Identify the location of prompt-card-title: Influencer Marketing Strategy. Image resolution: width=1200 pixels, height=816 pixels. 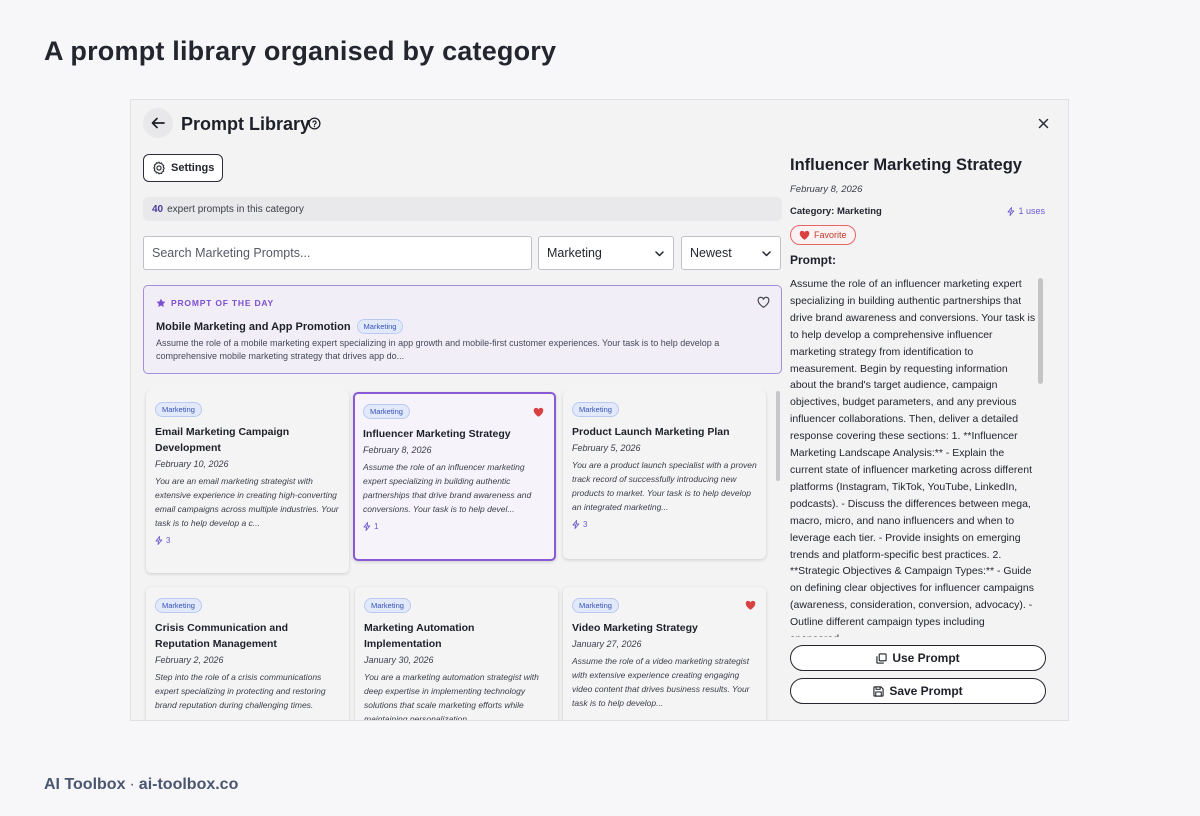
(437, 434).